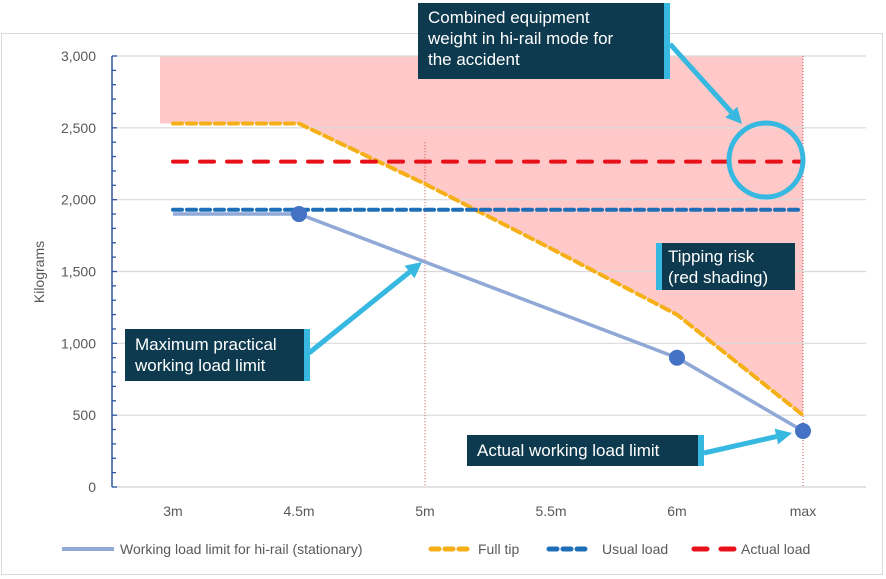 This screenshot has width=886, height=579. What do you see at coordinates (711, 256) in the screenshot?
I see `callout-tipping-line-1: Tipping risk` at bounding box center [711, 256].